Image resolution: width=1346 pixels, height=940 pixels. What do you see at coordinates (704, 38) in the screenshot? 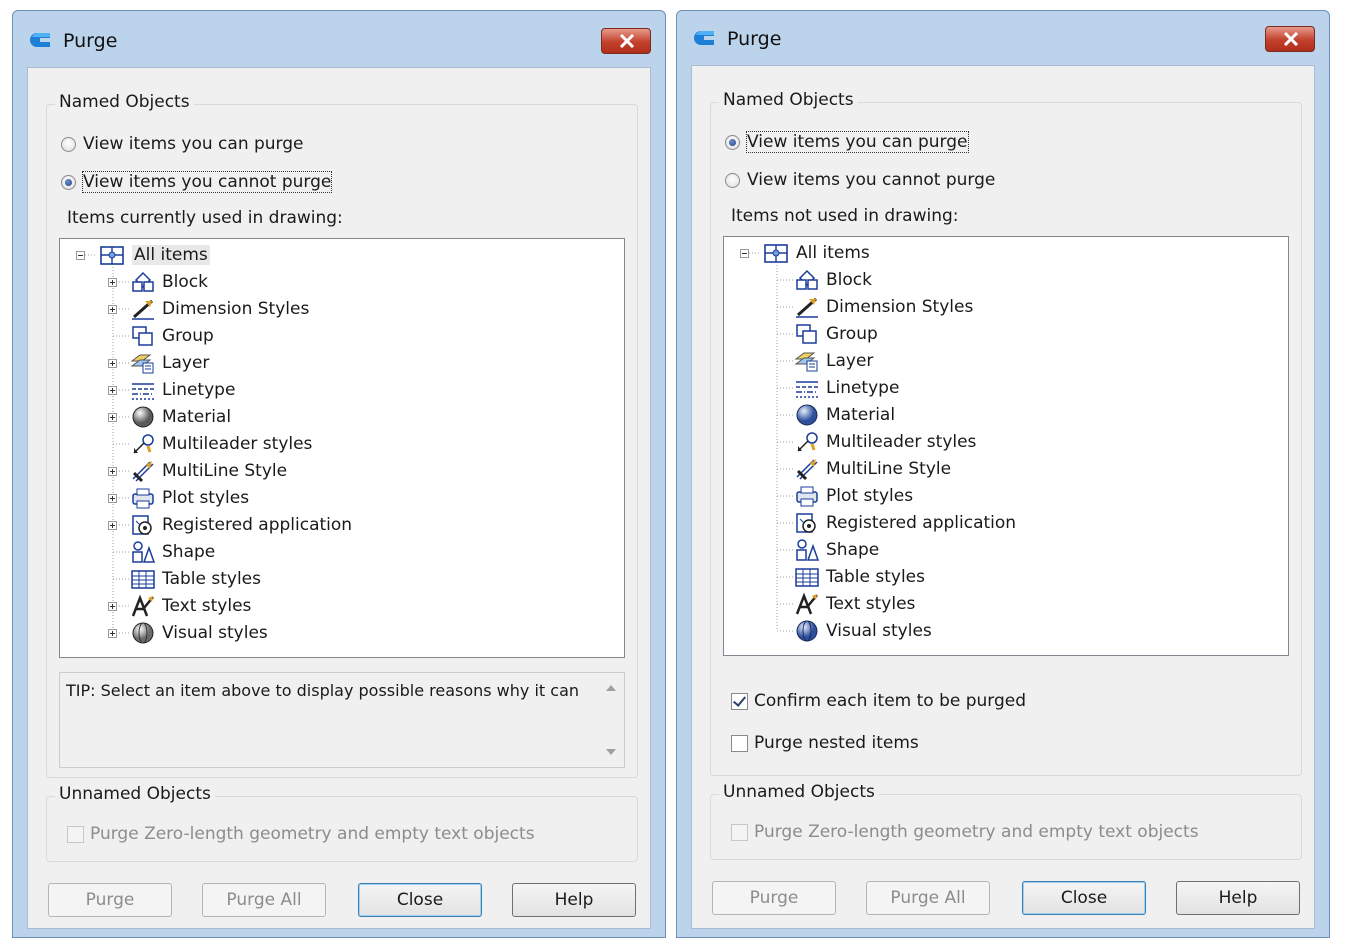
I see `purge-app-icon` at bounding box center [704, 38].